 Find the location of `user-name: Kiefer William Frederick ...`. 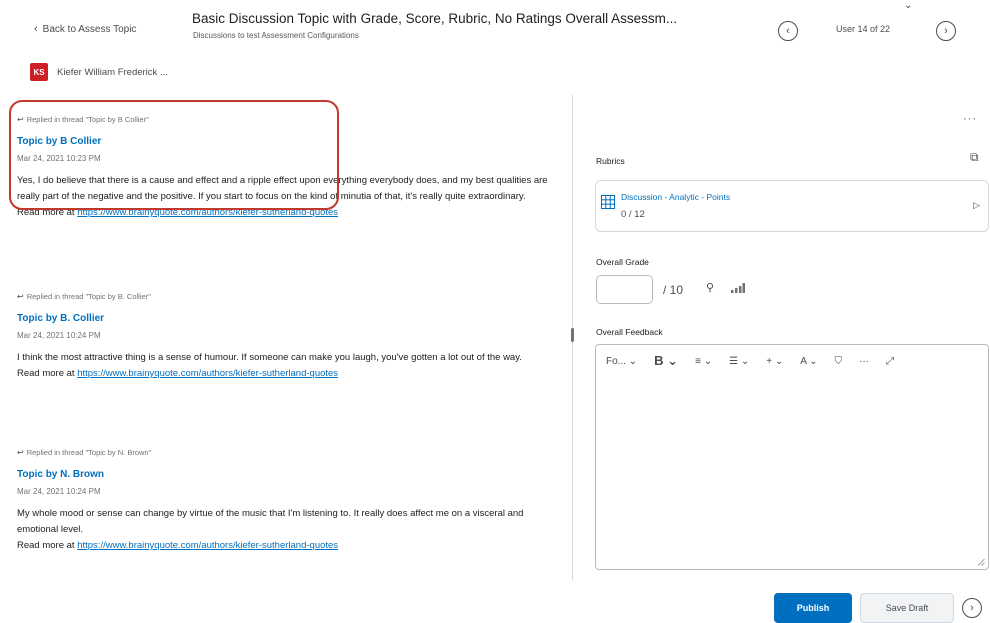

user-name: Kiefer William Frederick ... is located at coordinates (112, 72).